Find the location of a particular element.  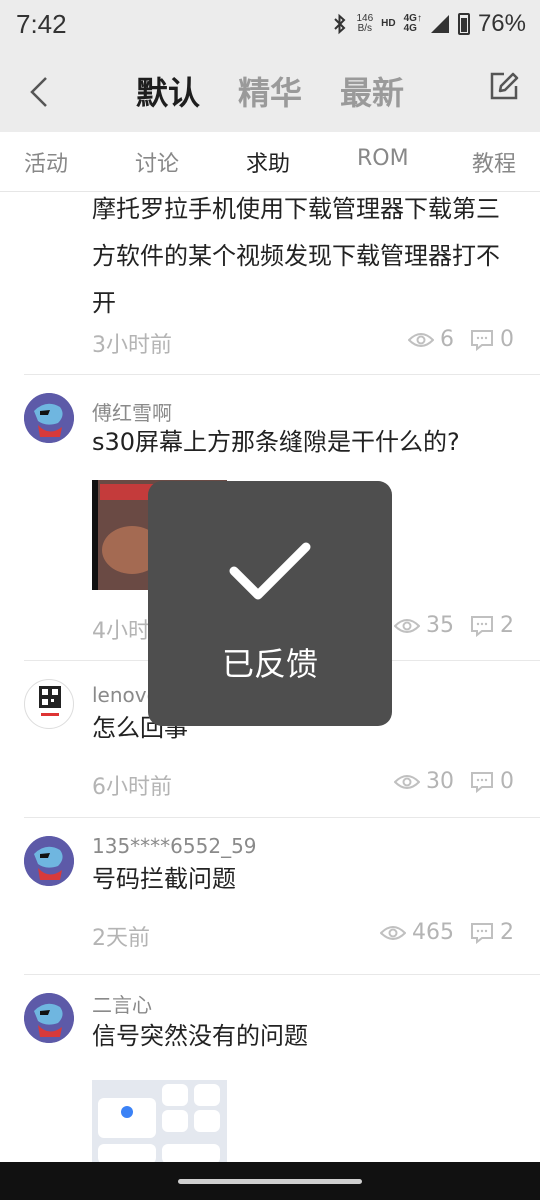

views-stat: 6 is located at coordinates (431, 339).